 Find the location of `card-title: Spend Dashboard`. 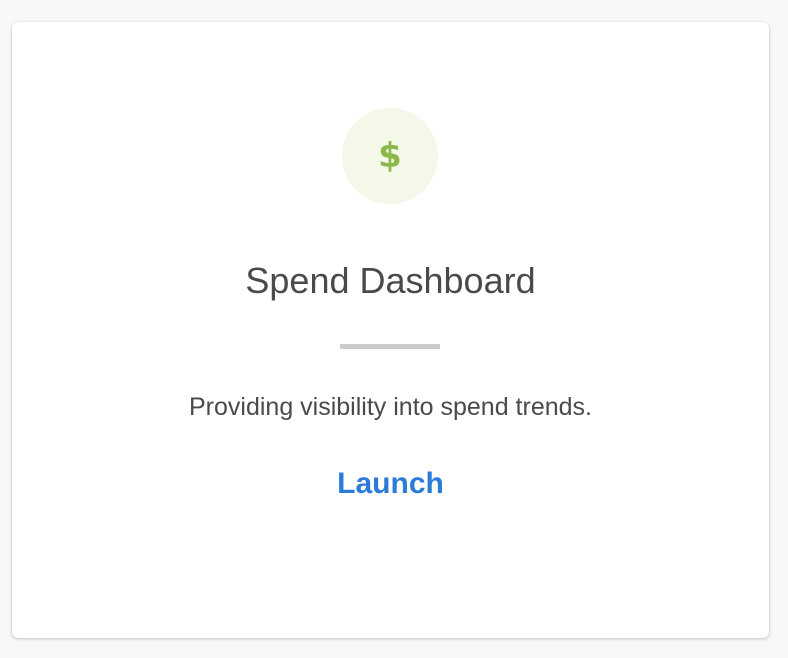

card-title: Spend Dashboard is located at coordinates (390, 280).